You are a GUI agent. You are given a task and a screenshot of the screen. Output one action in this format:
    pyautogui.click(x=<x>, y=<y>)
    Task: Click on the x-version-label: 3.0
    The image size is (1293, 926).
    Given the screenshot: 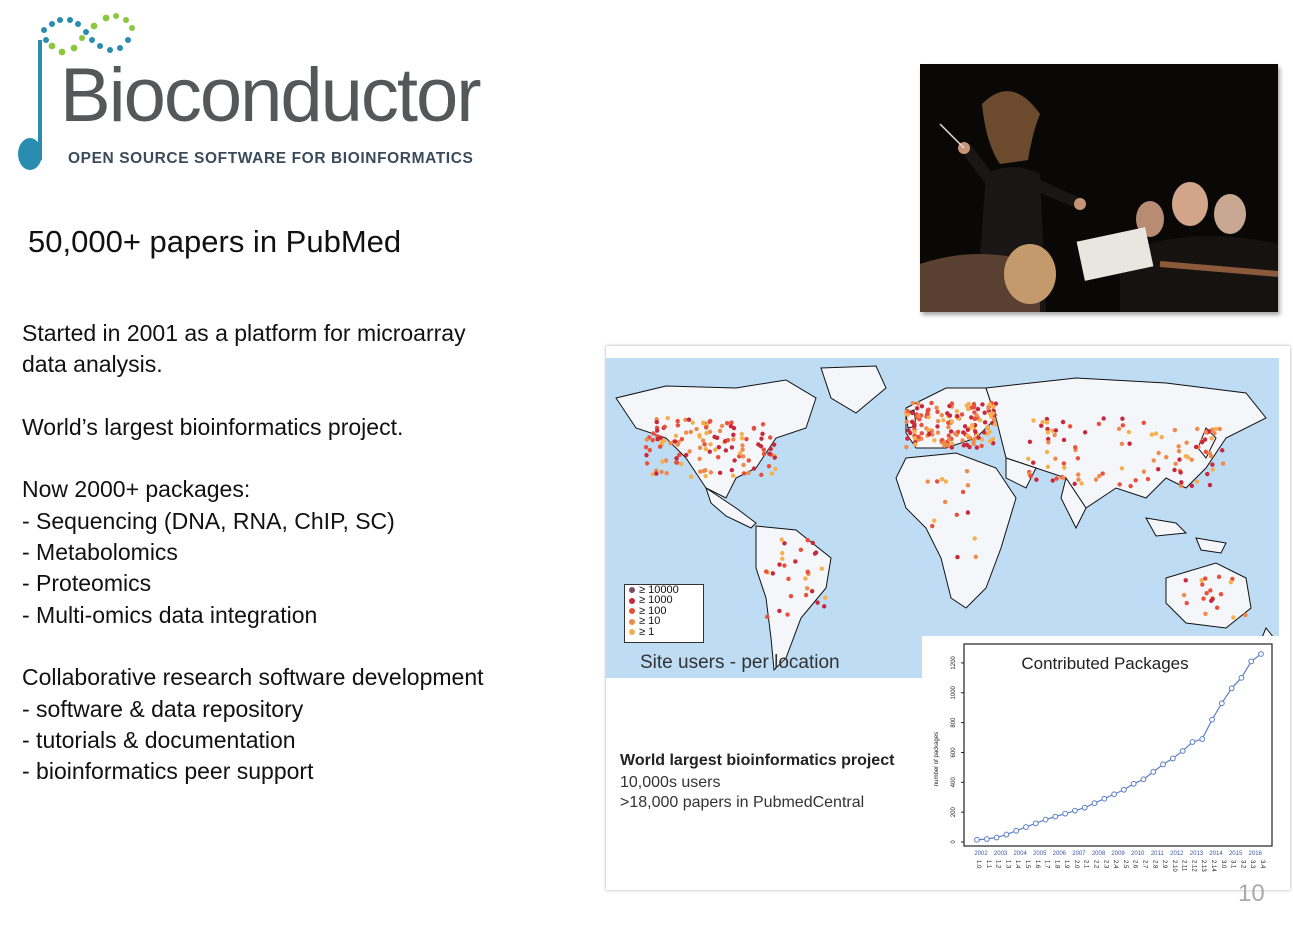 What is the action you would take?
    pyautogui.click(x=1223, y=864)
    